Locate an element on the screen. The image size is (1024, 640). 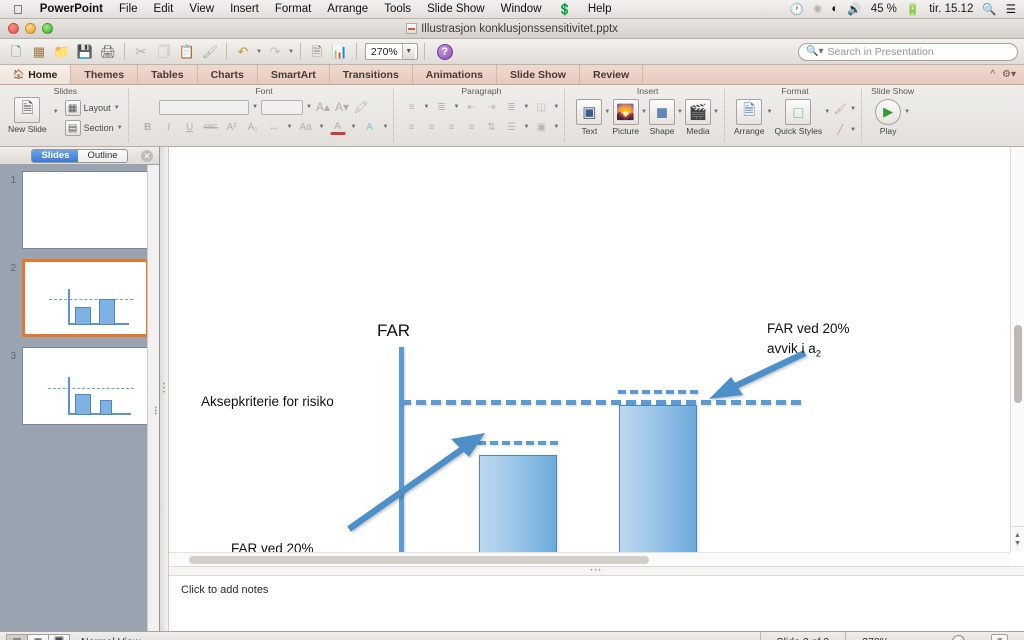
bullets-icon: ≡ is located at coordinates (412, 107).